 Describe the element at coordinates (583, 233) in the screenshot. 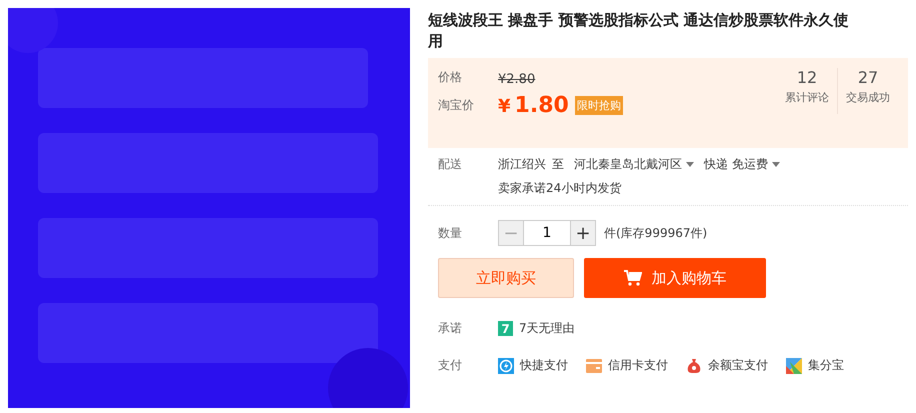

I see `increase-button: +` at that location.